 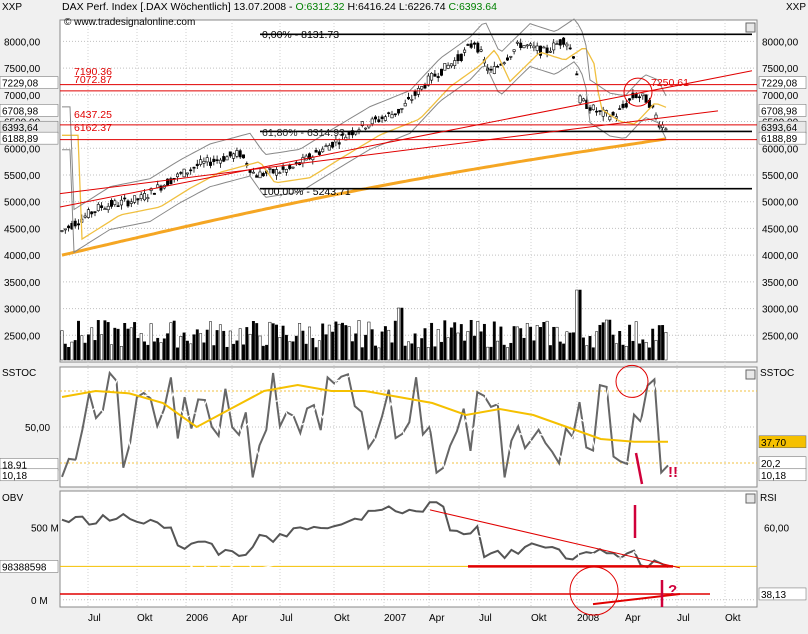 What do you see at coordinates (22, 336) in the screenshot?
I see `price-y-tick-left: 2500,00` at bounding box center [22, 336].